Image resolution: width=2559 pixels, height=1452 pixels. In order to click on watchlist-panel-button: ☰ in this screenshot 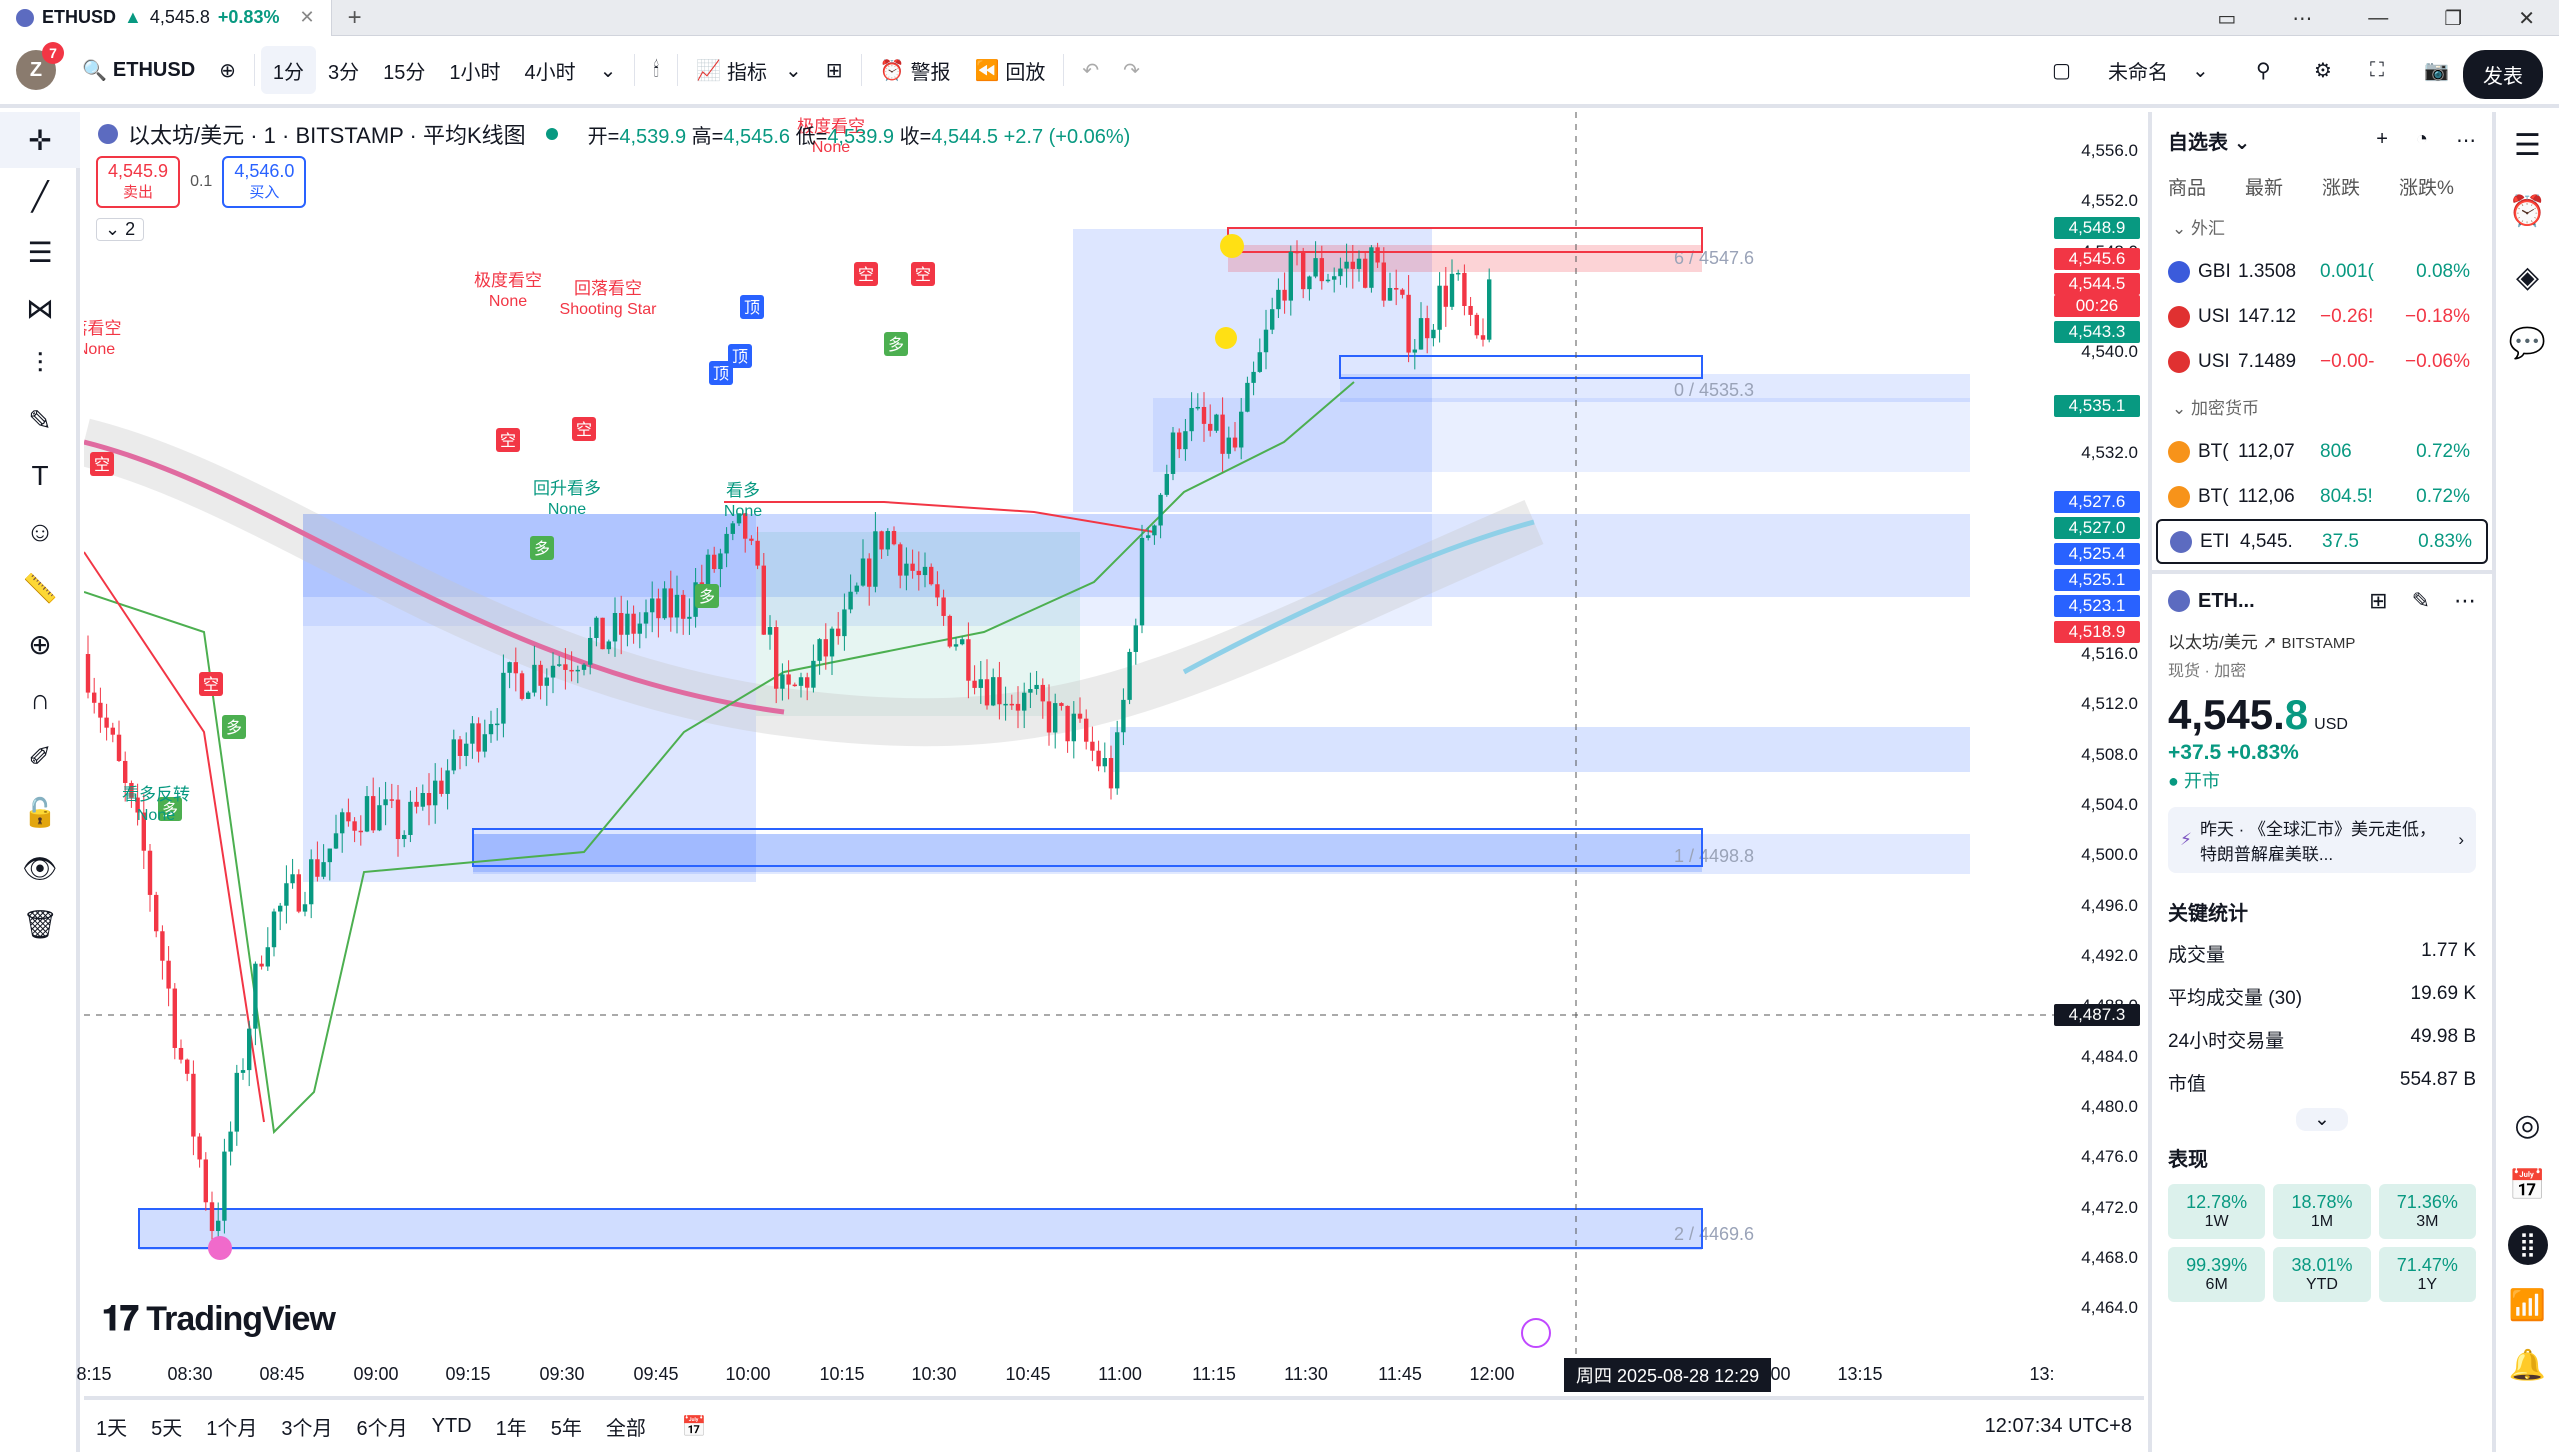, I will do `click(2527, 145)`.